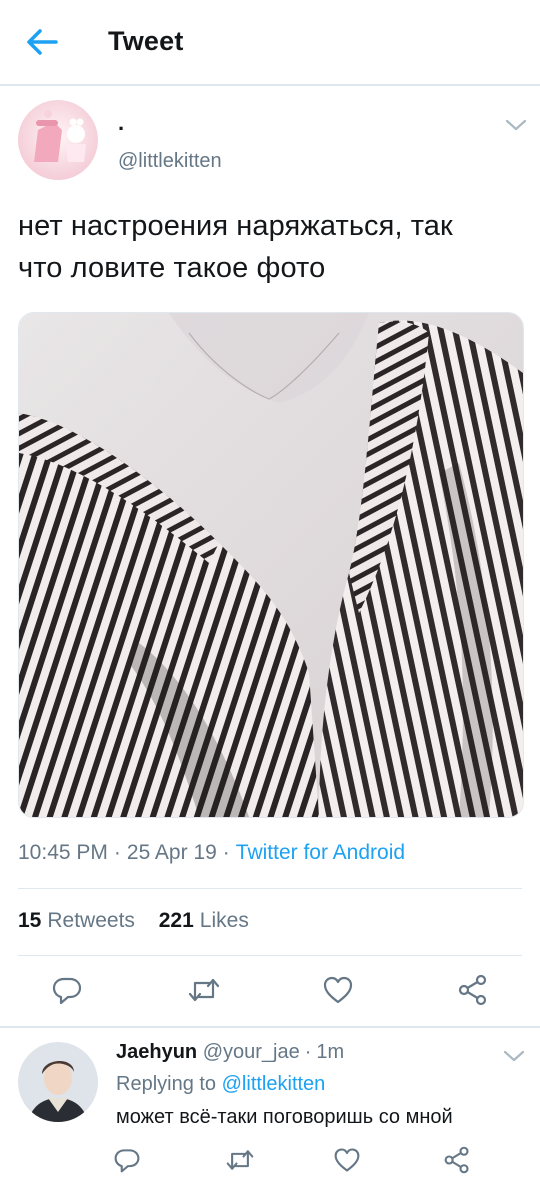  I want to click on reply-separator, so click(270, 1027).